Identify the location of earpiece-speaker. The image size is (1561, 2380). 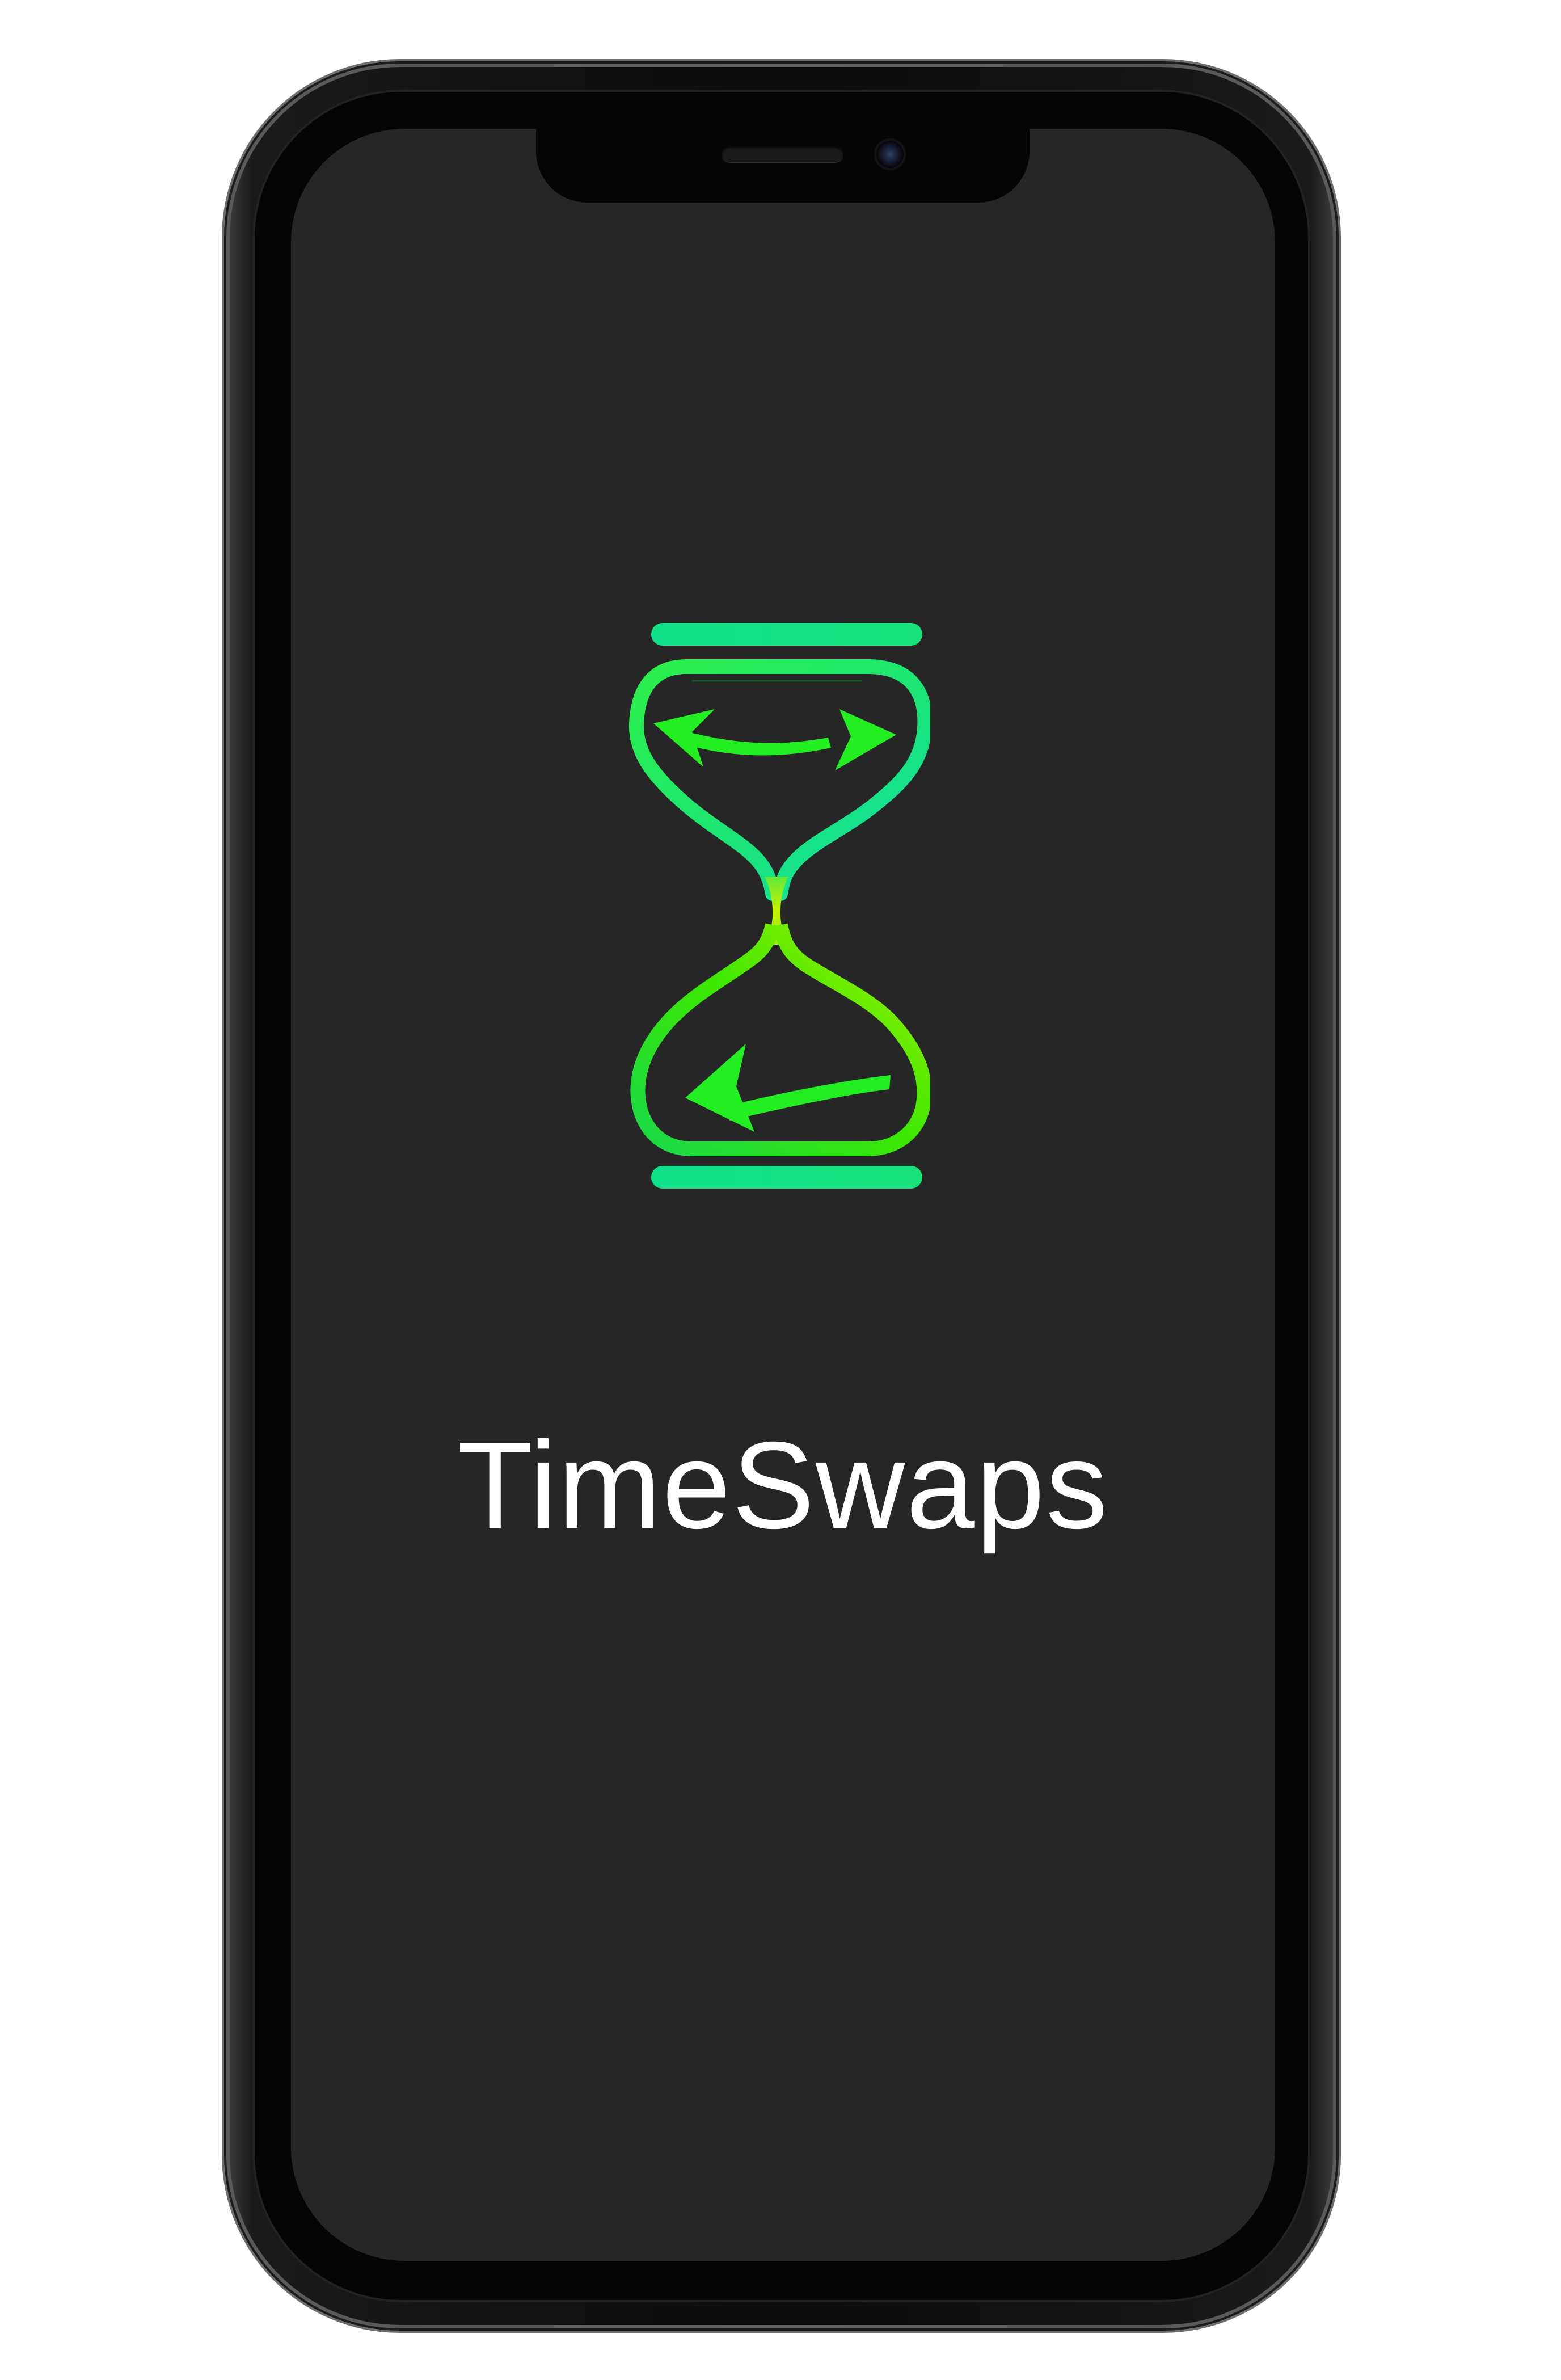
(783, 154).